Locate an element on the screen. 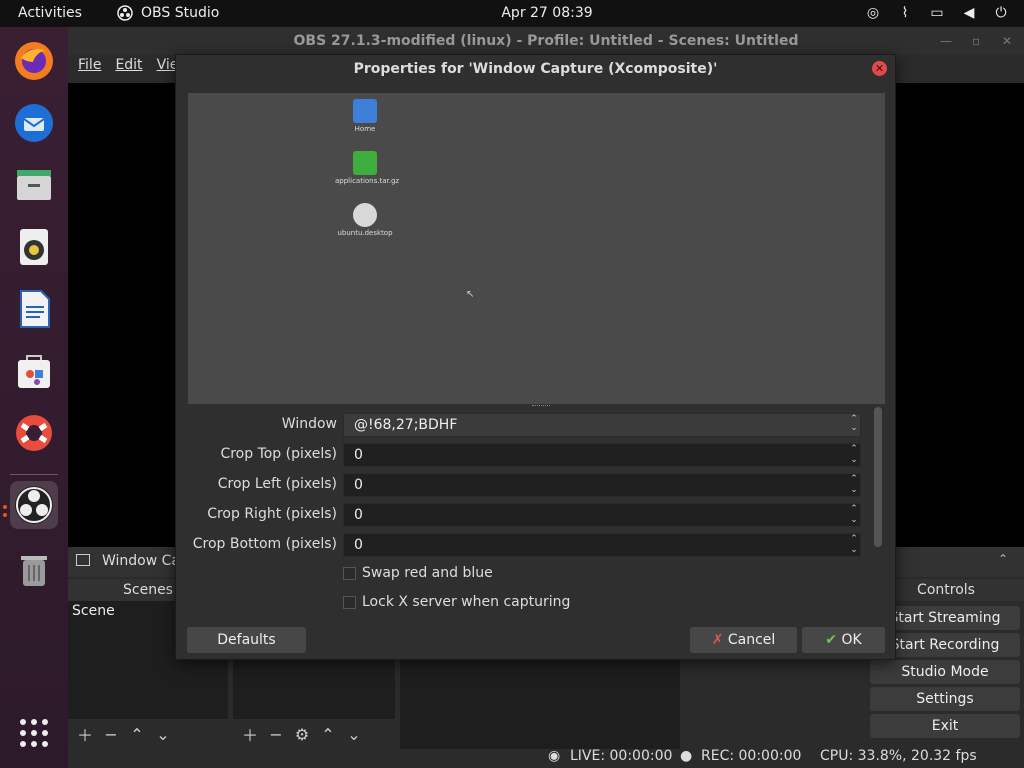 Image resolution: width=1024 pixels, height=768 pixels. menubar: File Edit Vie is located at coordinates (128, 65).